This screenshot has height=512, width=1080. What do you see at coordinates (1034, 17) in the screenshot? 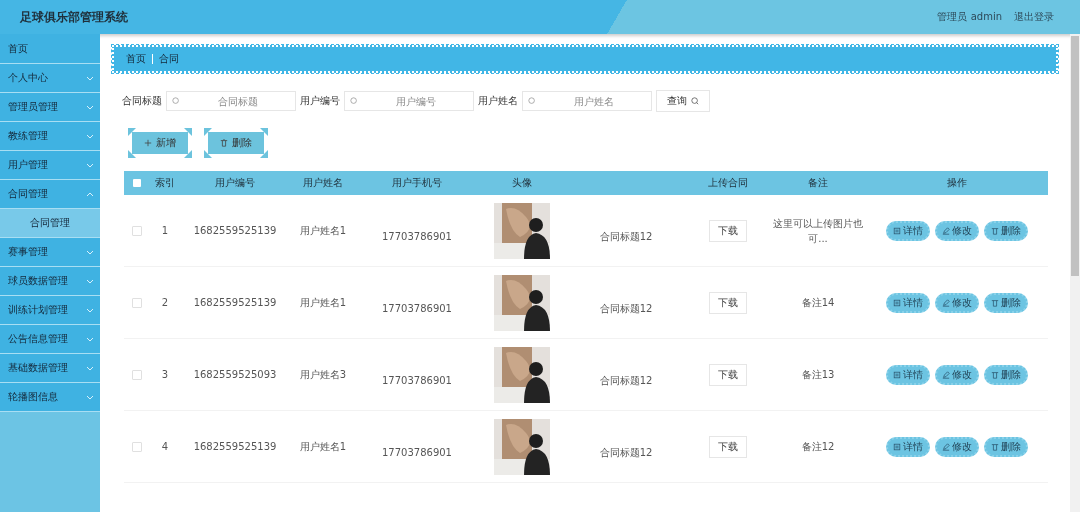
I see `logout-link: 退出登录` at bounding box center [1034, 17].